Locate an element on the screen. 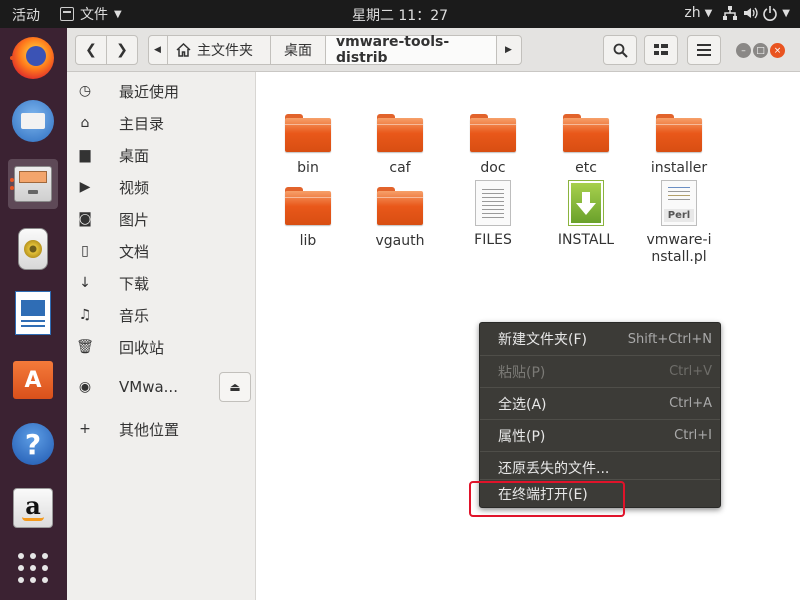 The width and height of the screenshot is (800, 600). menu-item-properties: 属性(P) Ctrl+I is located at coordinates (600, 435).